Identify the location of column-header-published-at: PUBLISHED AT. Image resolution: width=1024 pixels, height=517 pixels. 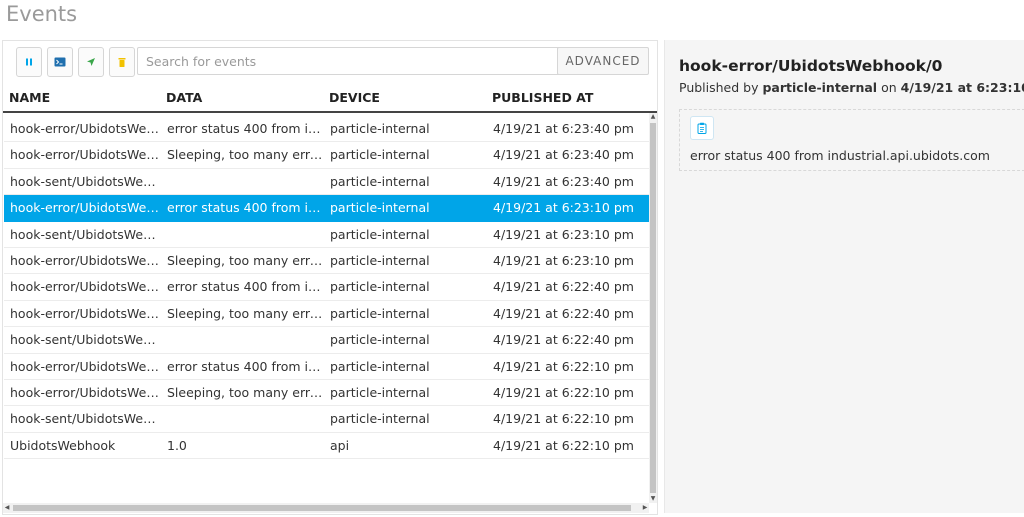
(542, 97).